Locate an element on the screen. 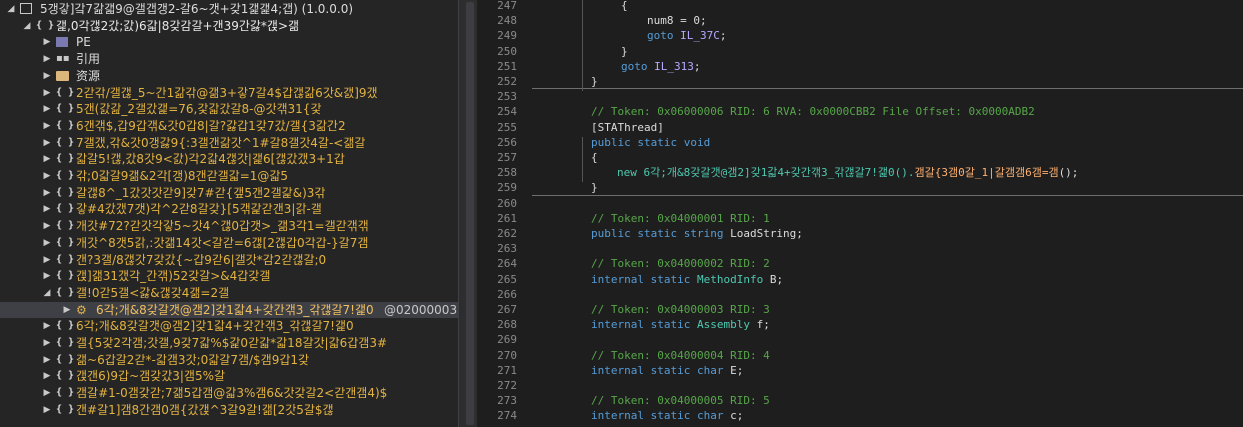  tree-item-namespace: ▶ { } 갋갈5!갢,갔8갓9<갌)각2갋4갢갓|갩6[갢갔갰3+1갑 is located at coordinates (229, 159).